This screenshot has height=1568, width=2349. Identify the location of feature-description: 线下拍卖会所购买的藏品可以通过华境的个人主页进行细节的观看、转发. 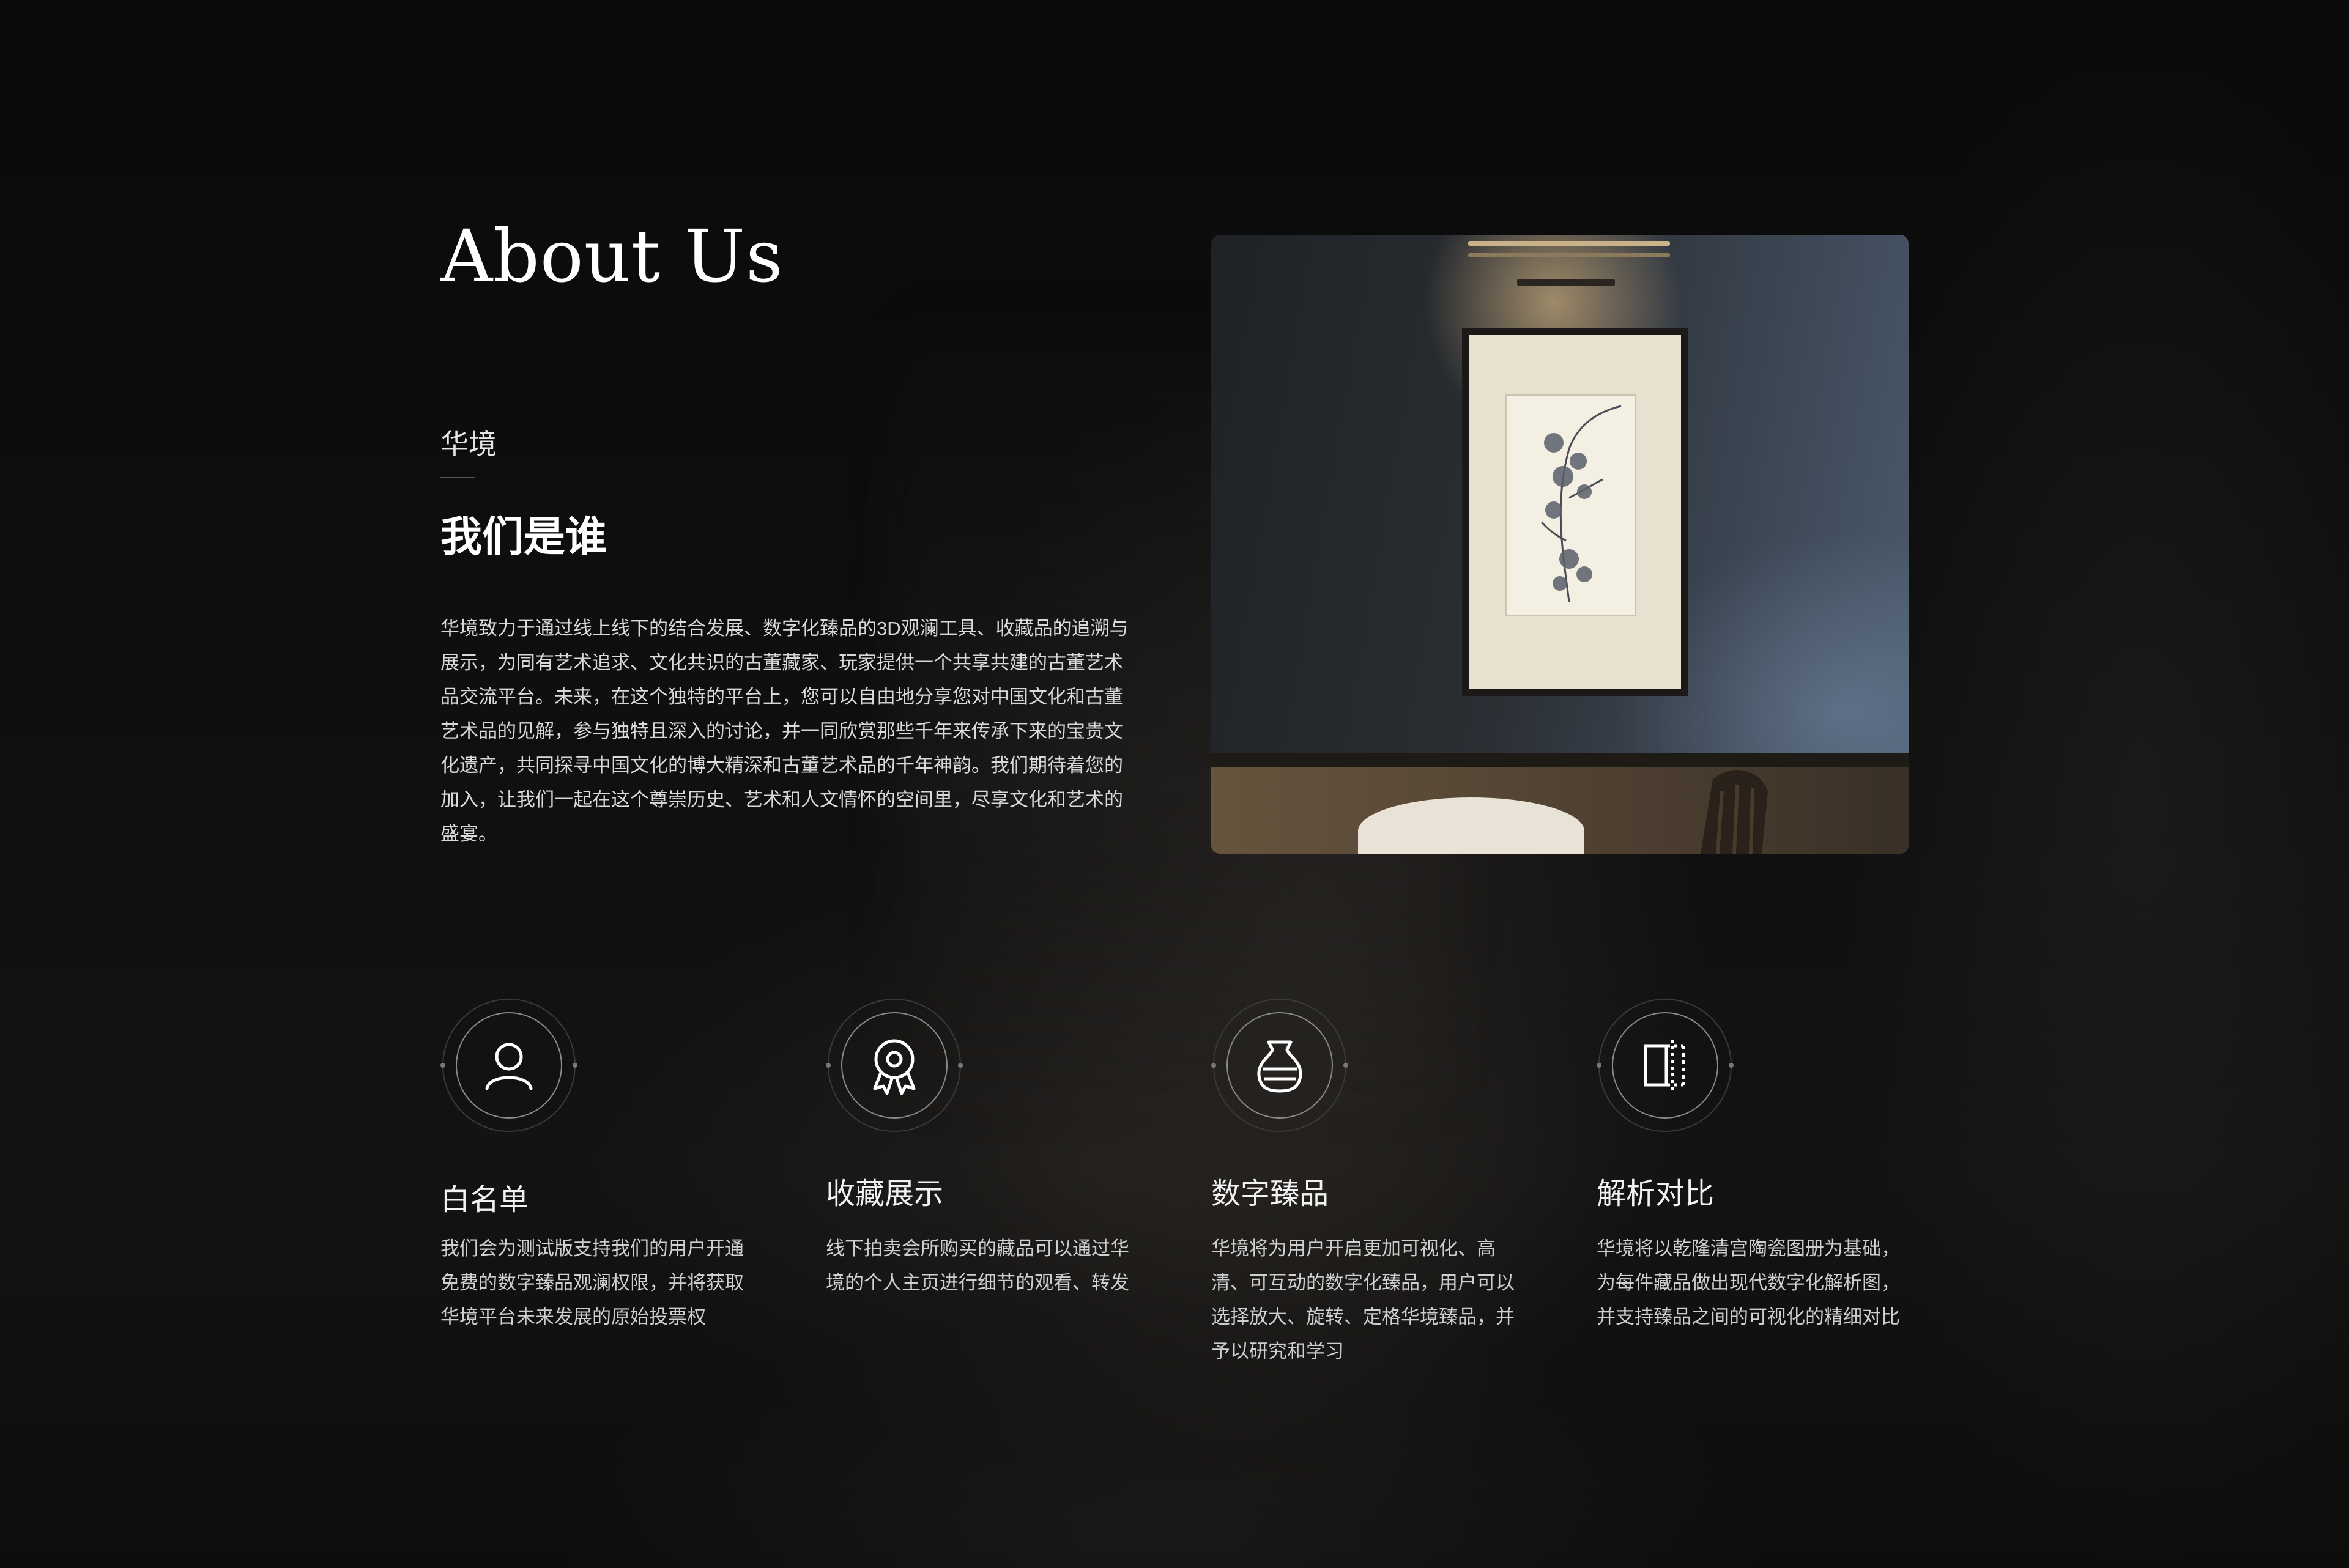
(978, 1265).